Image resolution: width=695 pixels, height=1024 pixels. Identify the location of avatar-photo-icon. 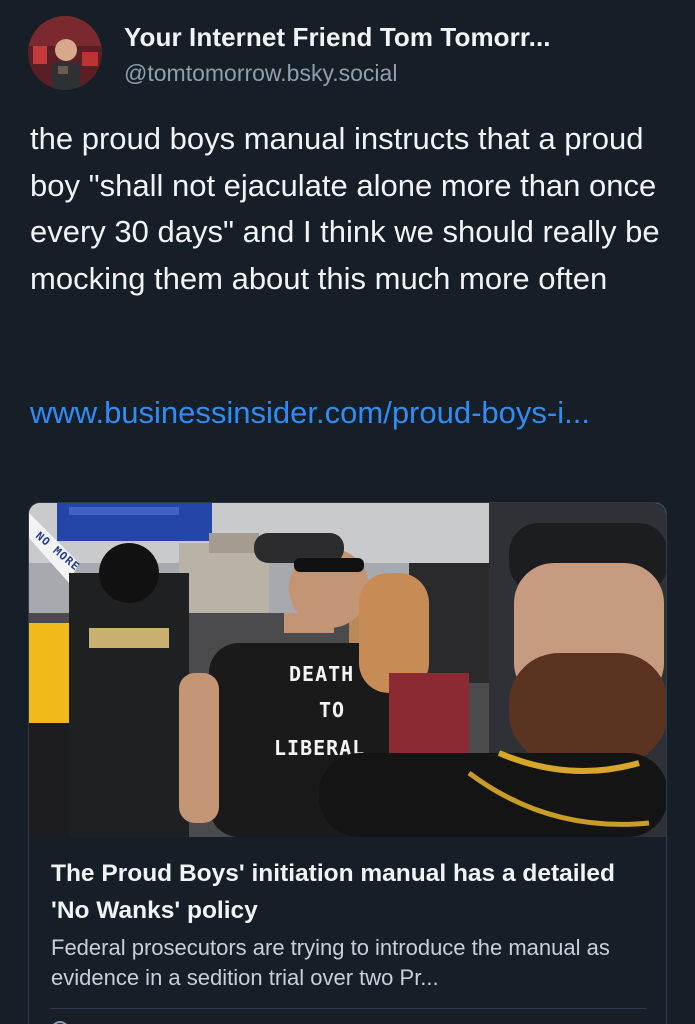
(65, 53).